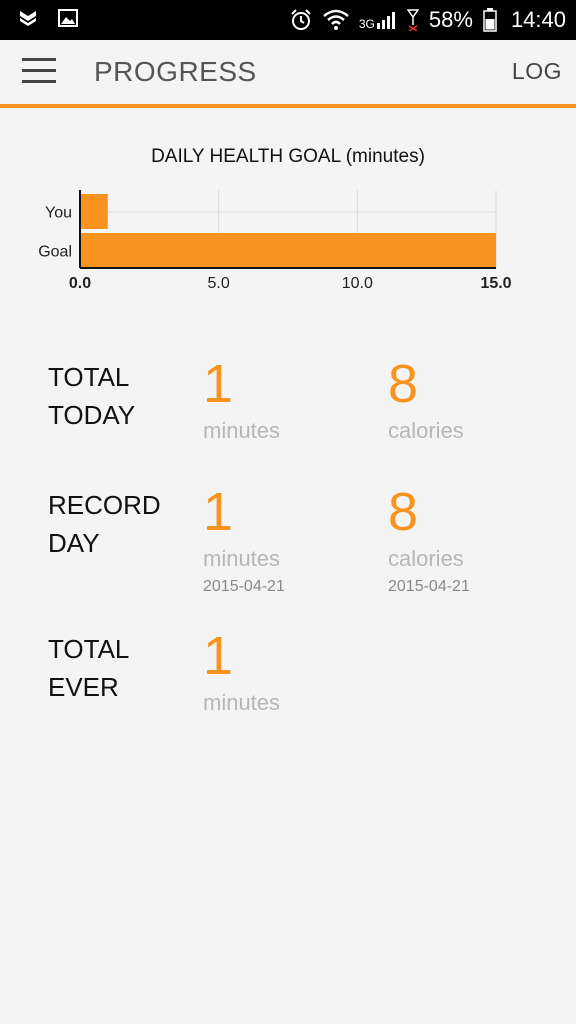 This screenshot has height=1024, width=576. I want to click on goal-bar-chart: You Goal 0.0 5.0 10.0 15.0, so click(275, 241).